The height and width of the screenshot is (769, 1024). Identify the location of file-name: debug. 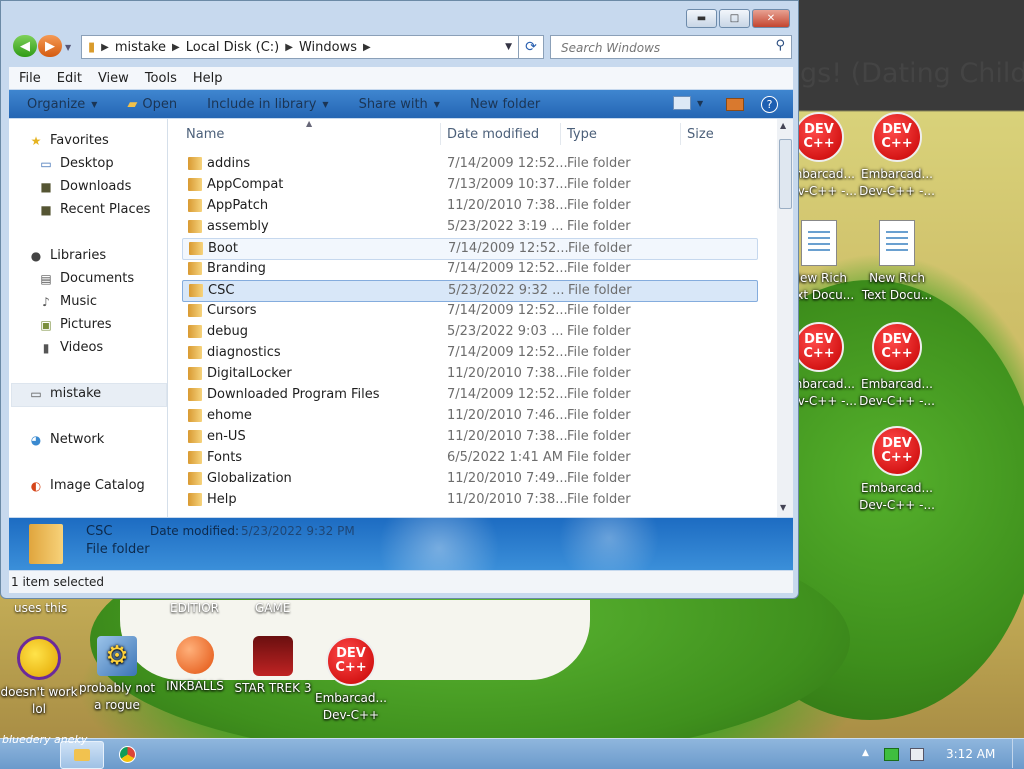
(227, 331).